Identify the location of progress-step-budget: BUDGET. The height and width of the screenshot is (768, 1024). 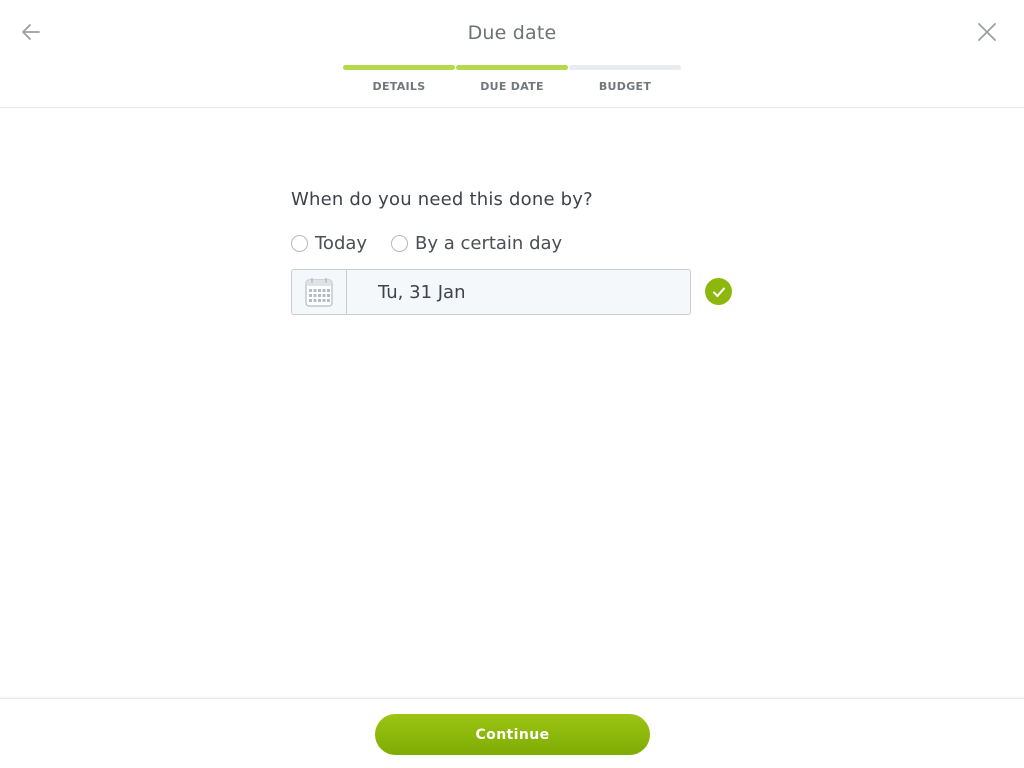
(625, 85).